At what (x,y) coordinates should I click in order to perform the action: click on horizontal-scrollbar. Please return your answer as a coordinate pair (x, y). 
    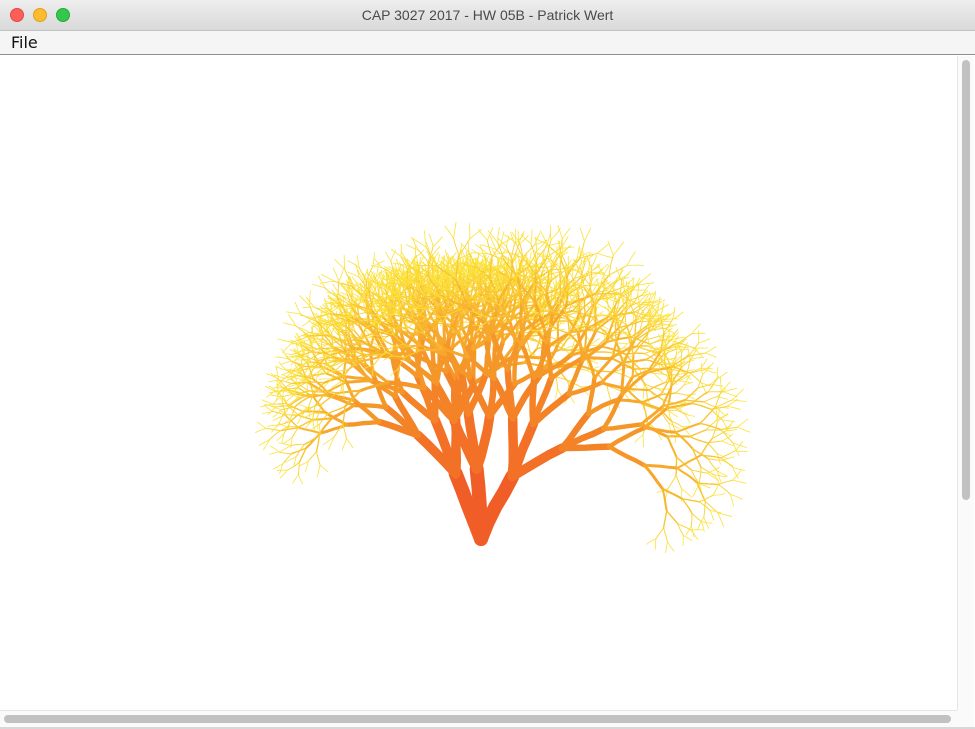
    Looking at the image, I should click on (478, 718).